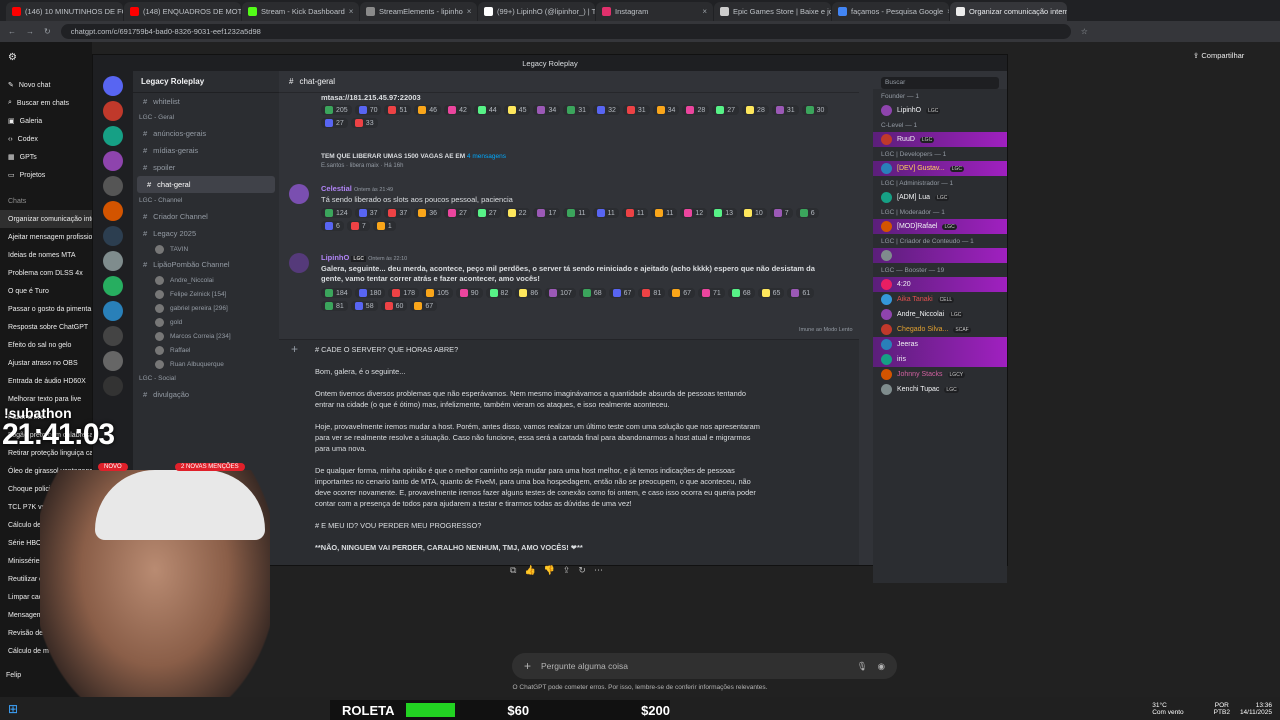  Describe the element at coordinates (364, 306) in the screenshot. I see `reaction-chip: 58` at that location.